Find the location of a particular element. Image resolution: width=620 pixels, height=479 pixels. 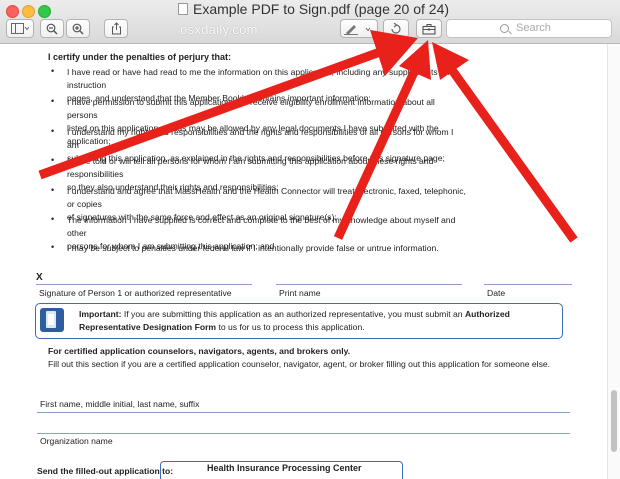

address-box: Health Insurance Processing Center is located at coordinates (281, 470).